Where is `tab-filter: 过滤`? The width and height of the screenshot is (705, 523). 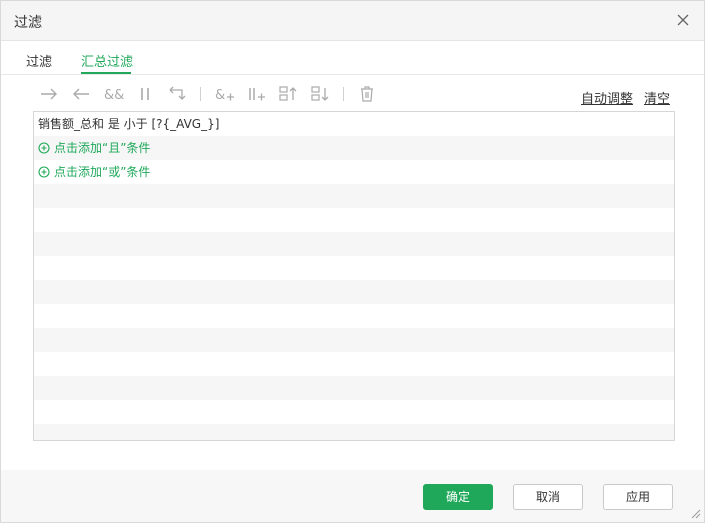
tab-filter: 过滤 is located at coordinates (39, 60).